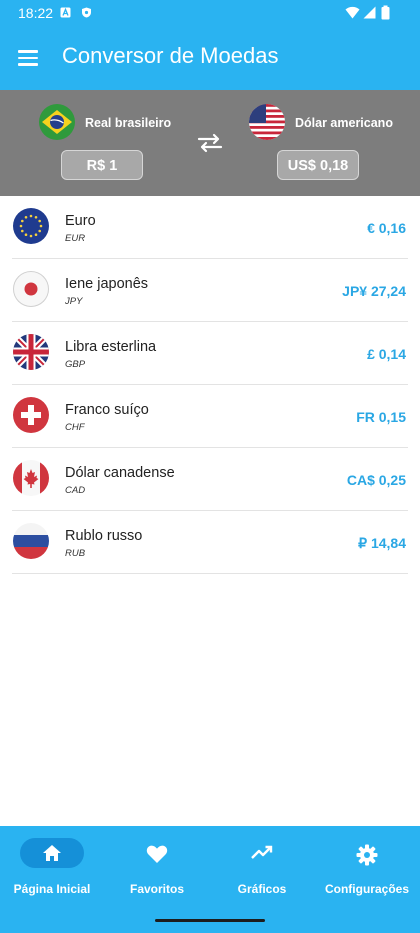 The width and height of the screenshot is (420, 933). Describe the element at coordinates (386, 228) in the screenshot. I see `currency-value: € 0,16` at that location.